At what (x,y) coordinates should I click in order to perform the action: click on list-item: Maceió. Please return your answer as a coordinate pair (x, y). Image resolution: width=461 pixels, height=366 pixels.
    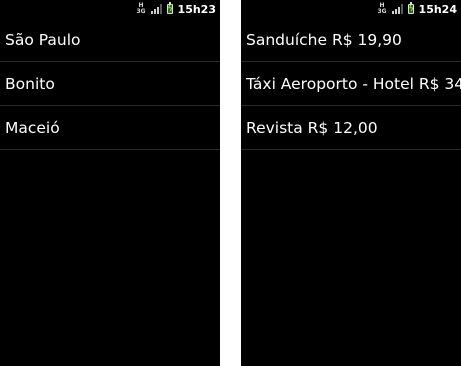
    Looking at the image, I should click on (110, 128).